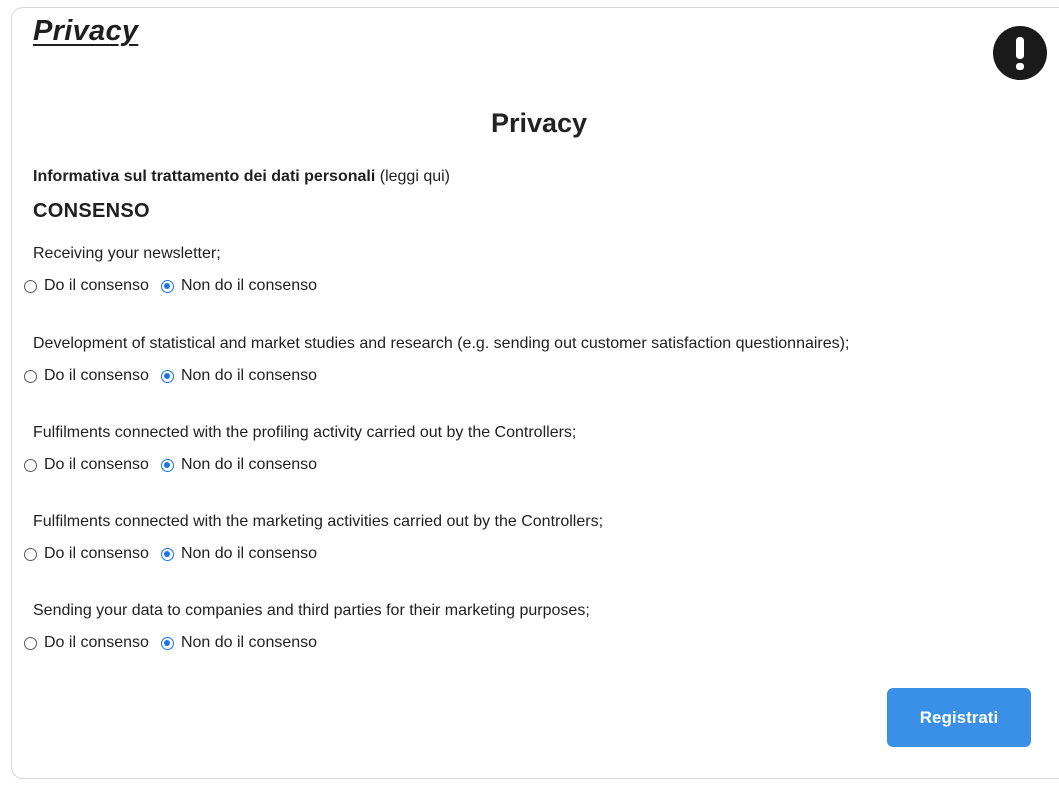 The height and width of the screenshot is (785, 1059). Describe the element at coordinates (415, 176) in the screenshot. I see `read-here-link: (leggi qui)` at that location.